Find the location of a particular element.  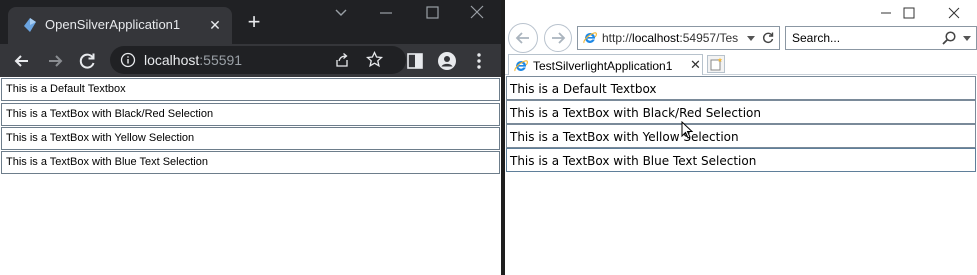

chrome-title-bar: OpenSilverApplication1 ✕ + is located at coordinates (250, 22).